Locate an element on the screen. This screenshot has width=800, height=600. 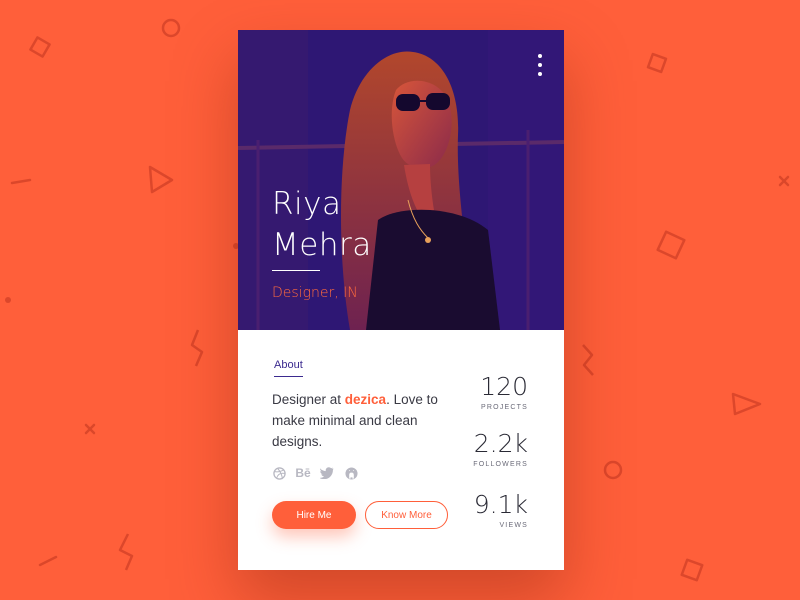
twitter-icon is located at coordinates (327, 473).